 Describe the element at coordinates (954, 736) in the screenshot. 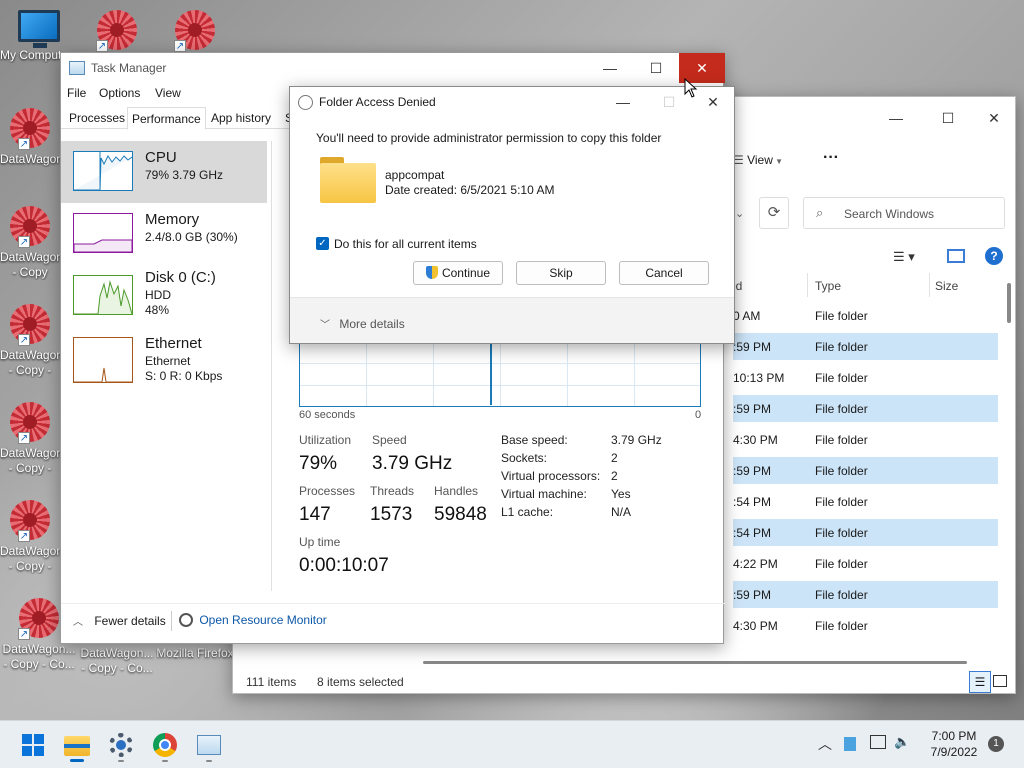

I see `clock-time: 7:00 PM` at that location.